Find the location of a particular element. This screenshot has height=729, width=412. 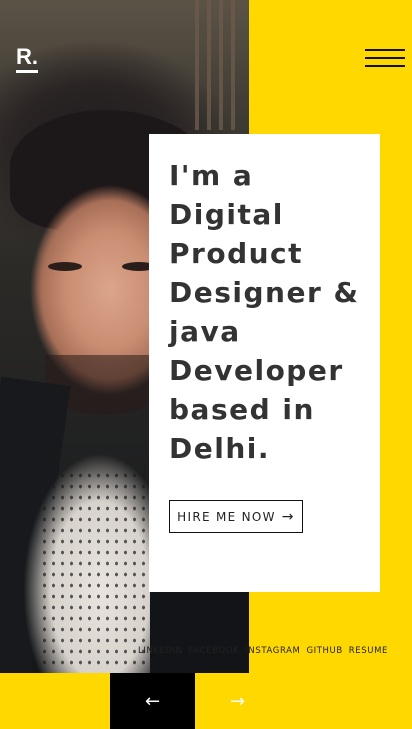

social-link-instagram: INSTAGRAM is located at coordinates (272, 651).